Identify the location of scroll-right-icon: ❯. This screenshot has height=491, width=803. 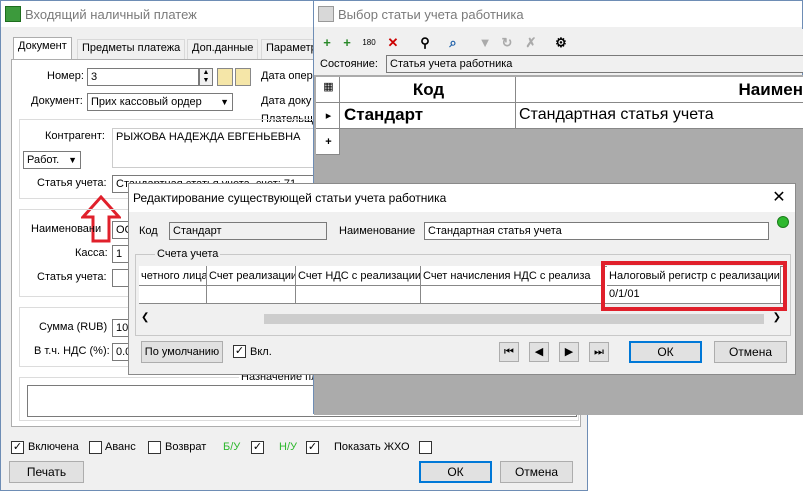
(777, 317).